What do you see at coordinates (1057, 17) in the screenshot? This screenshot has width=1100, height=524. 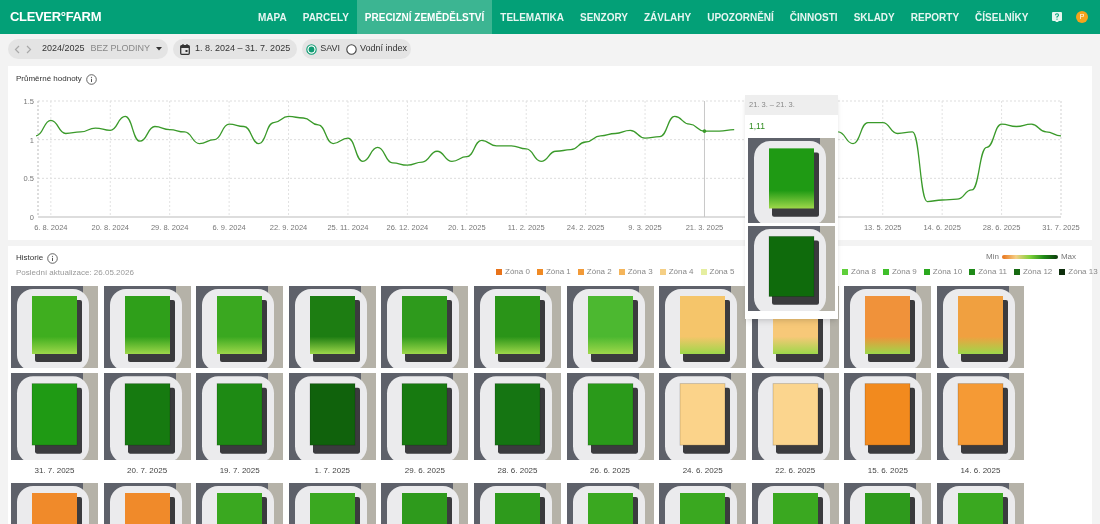 I see `help-icon` at bounding box center [1057, 17].